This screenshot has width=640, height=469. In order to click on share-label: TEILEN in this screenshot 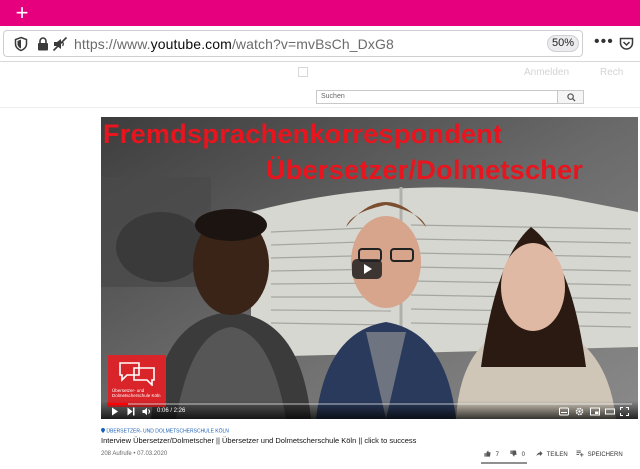, I will do `click(557, 455)`.